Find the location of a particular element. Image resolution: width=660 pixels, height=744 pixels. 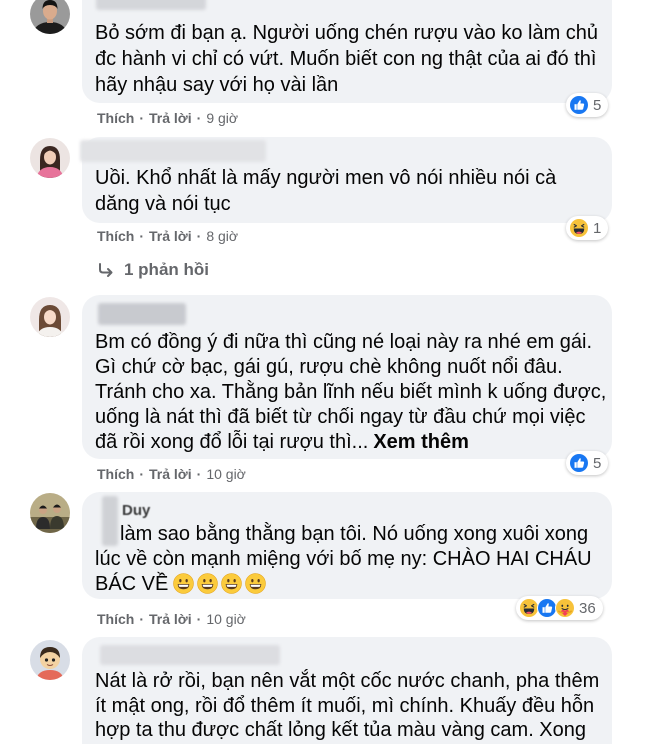

comment-text-line: dăng và nói tục is located at coordinates (163, 204).